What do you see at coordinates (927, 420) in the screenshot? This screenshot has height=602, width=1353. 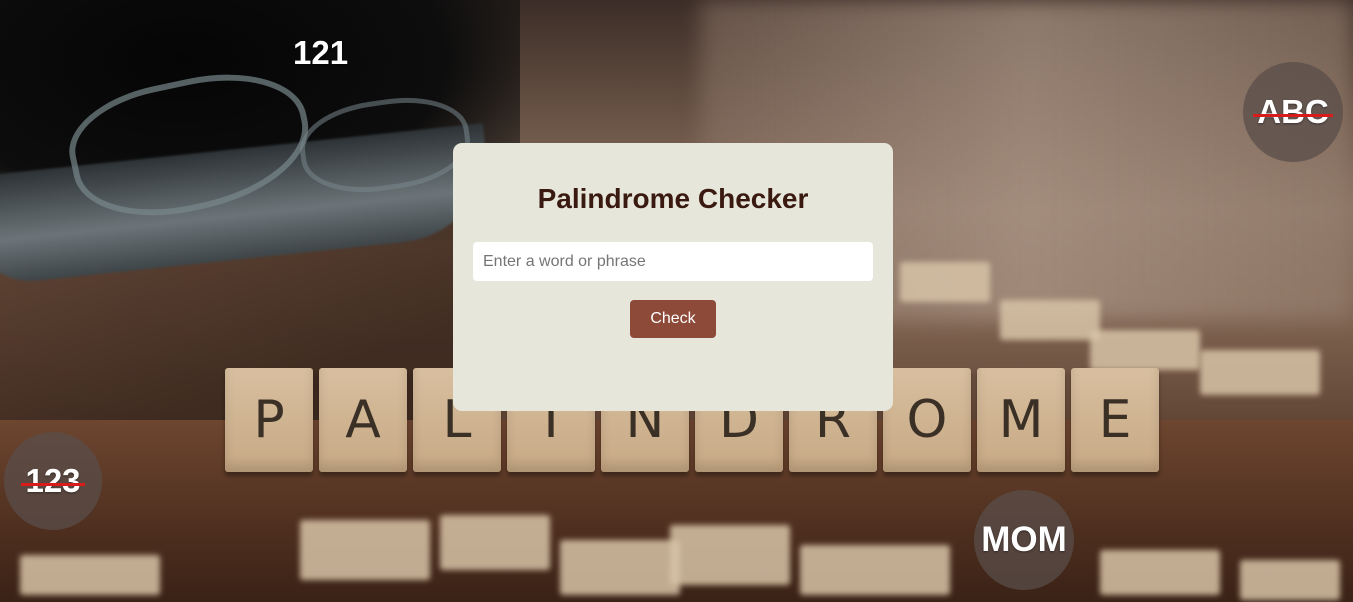 I see `letter-tile: O` at bounding box center [927, 420].